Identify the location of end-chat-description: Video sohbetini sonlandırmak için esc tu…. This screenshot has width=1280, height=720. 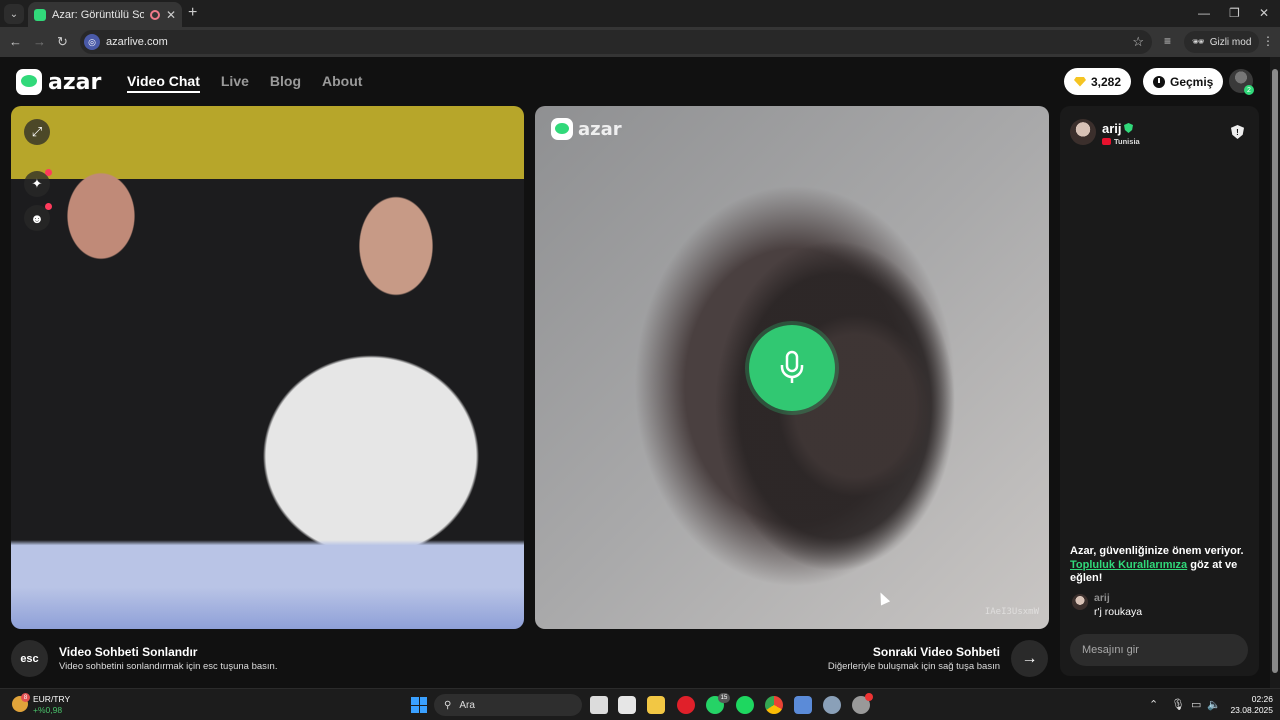
(168, 666).